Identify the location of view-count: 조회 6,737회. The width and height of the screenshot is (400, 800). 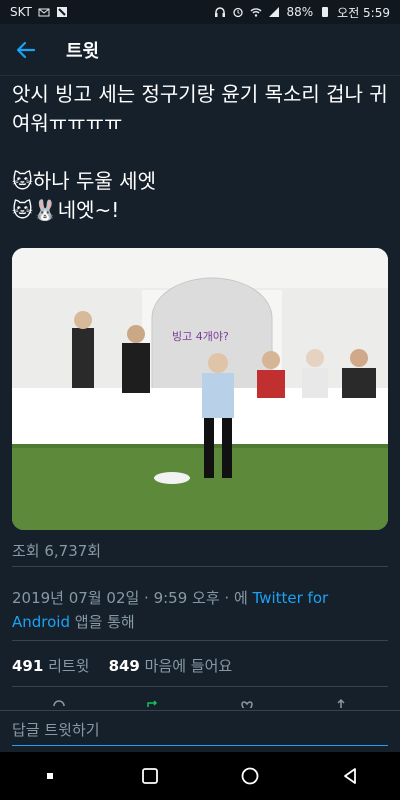
(57, 551).